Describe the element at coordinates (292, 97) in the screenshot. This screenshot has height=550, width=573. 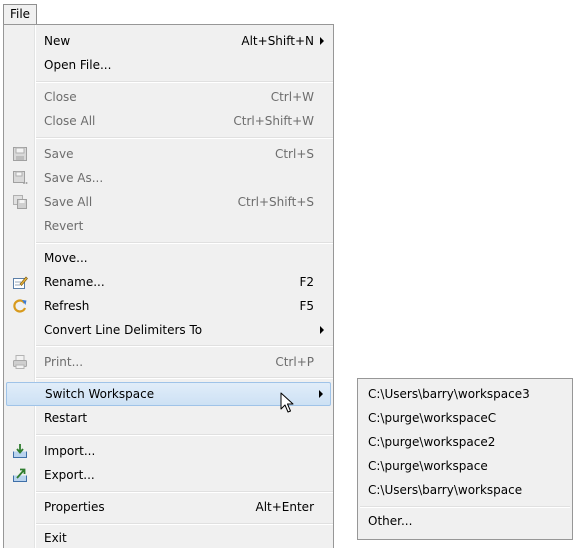
I see `menu-item-shortcut: Ctrl+W` at that location.